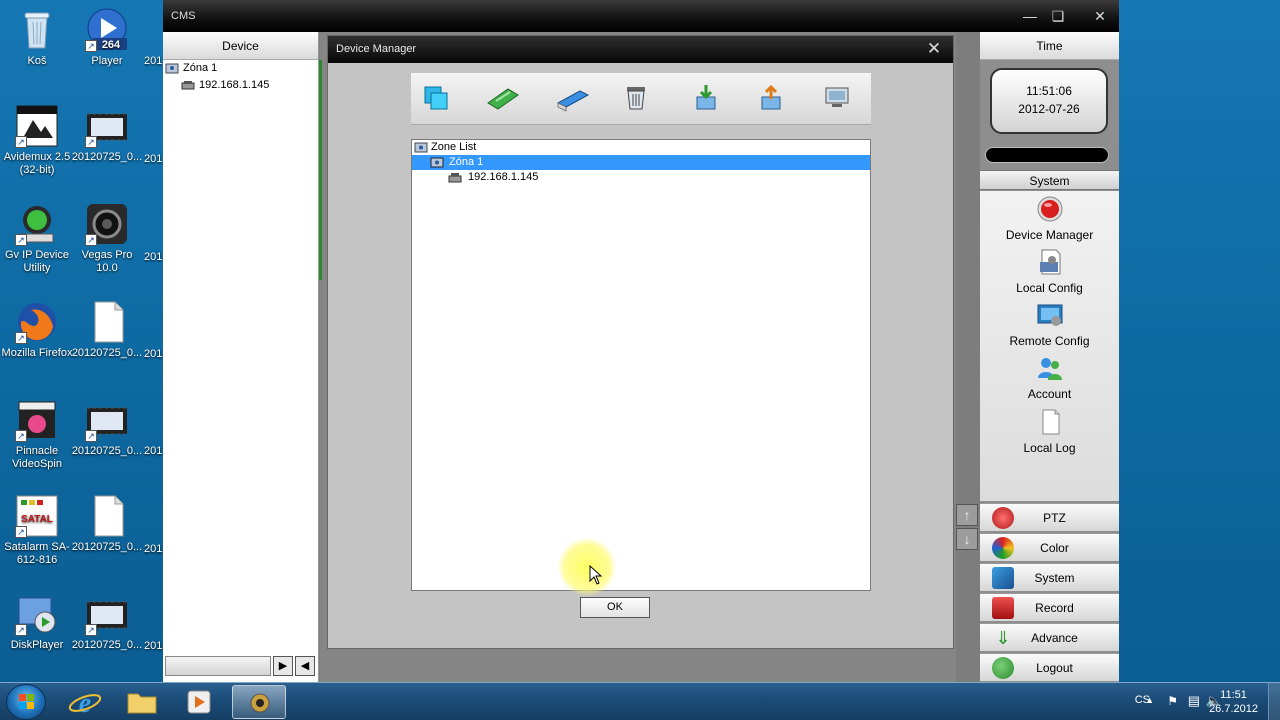 Image resolution: width=1280 pixels, height=720 pixels. I want to click on desktop-icon-diskplayer: ↗ DiskPlayer, so click(37, 622).